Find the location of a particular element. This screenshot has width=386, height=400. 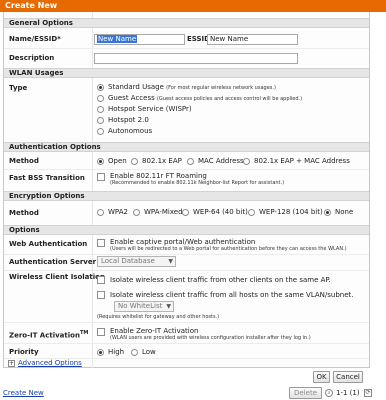

create-new-link: Create New is located at coordinates (23, 393).